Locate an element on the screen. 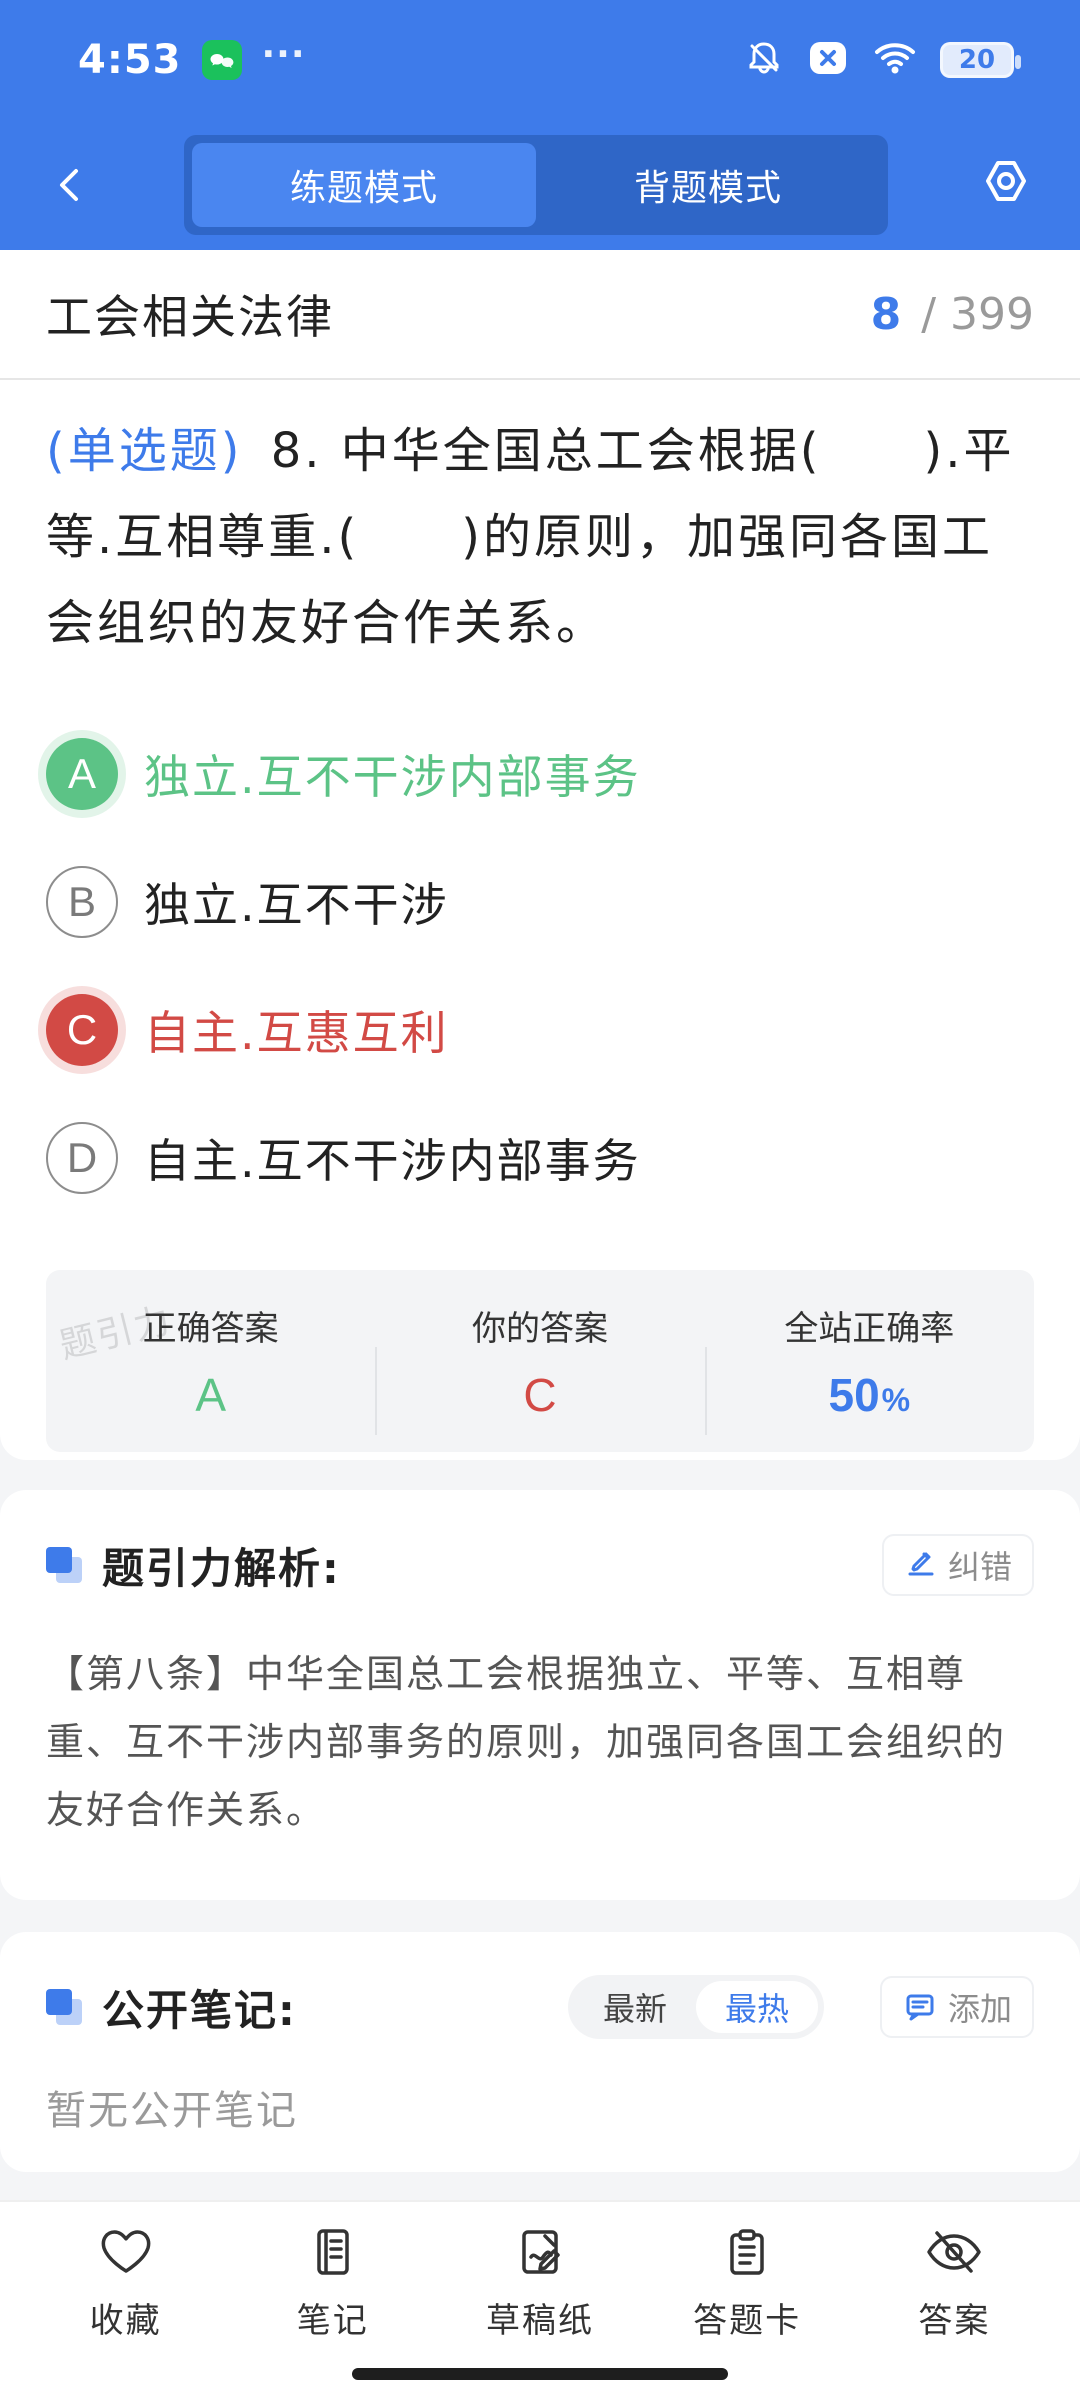  eye-off-icon is located at coordinates (954, 2251).